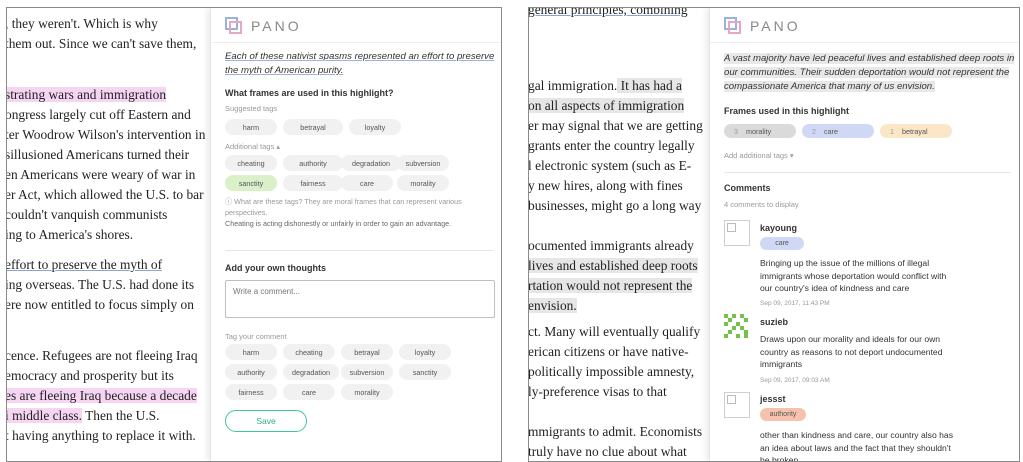  What do you see at coordinates (782, 243) in the screenshot?
I see `comment-tag: care` at bounding box center [782, 243].